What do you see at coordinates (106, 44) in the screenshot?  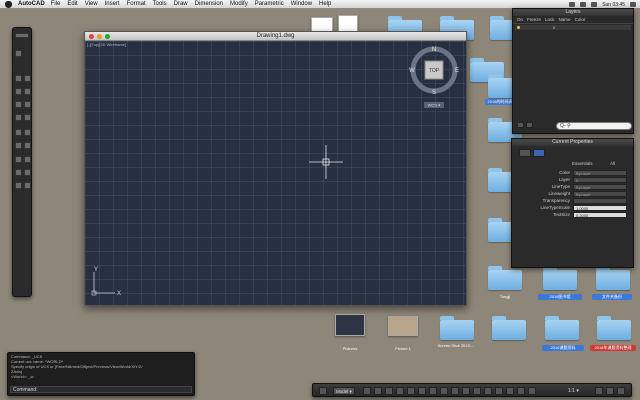 I see `viewport-controls: [-][Top][2D Wireframe]` at bounding box center [106, 44].